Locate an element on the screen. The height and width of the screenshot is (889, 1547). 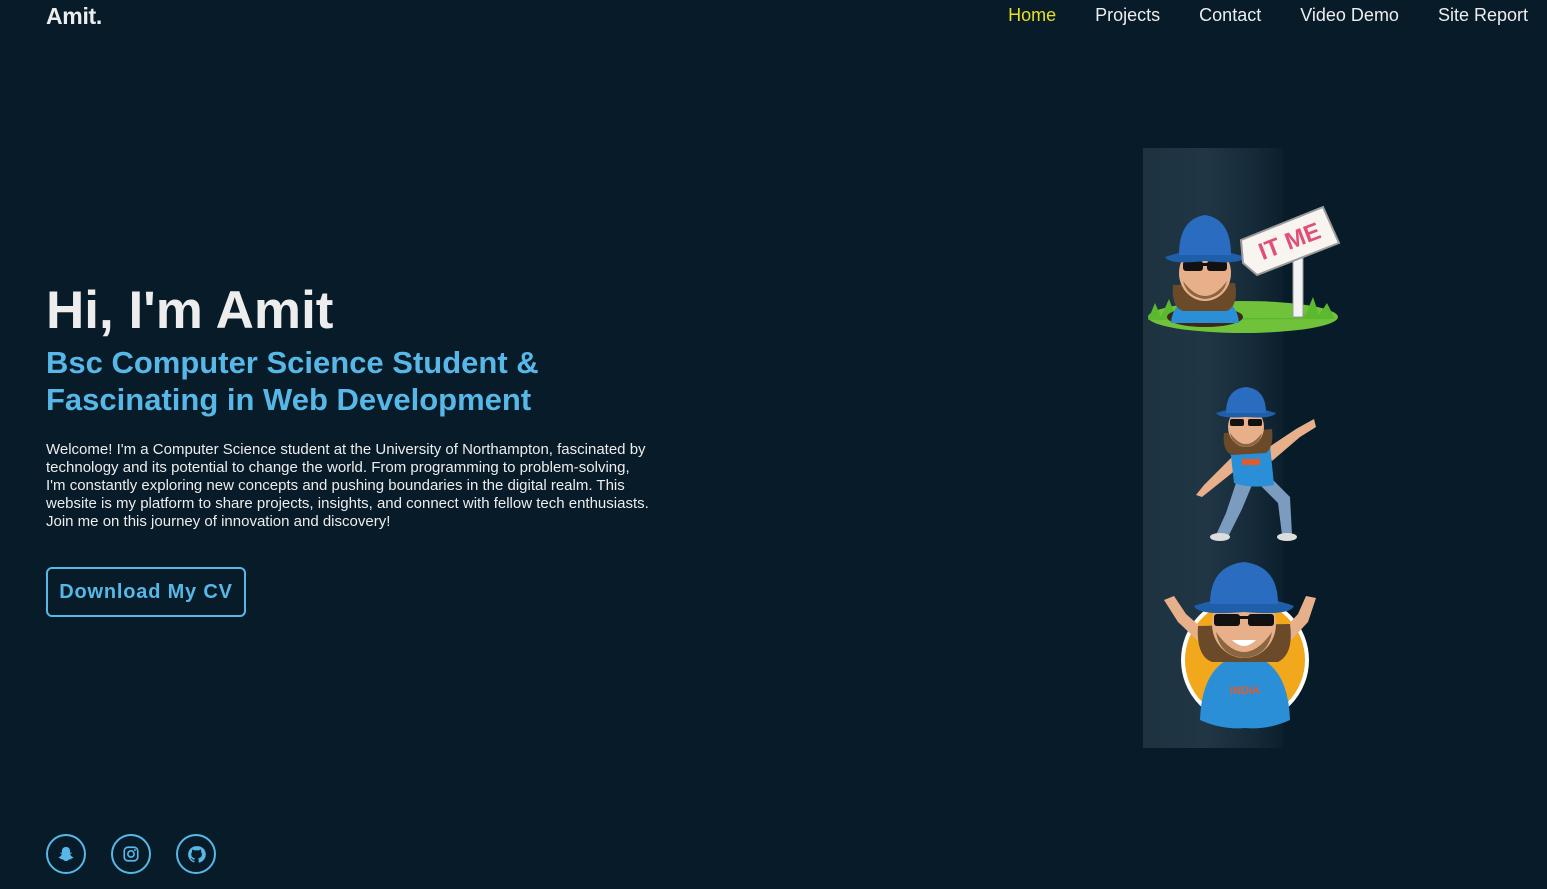
instagram-link is located at coordinates (131, 854).